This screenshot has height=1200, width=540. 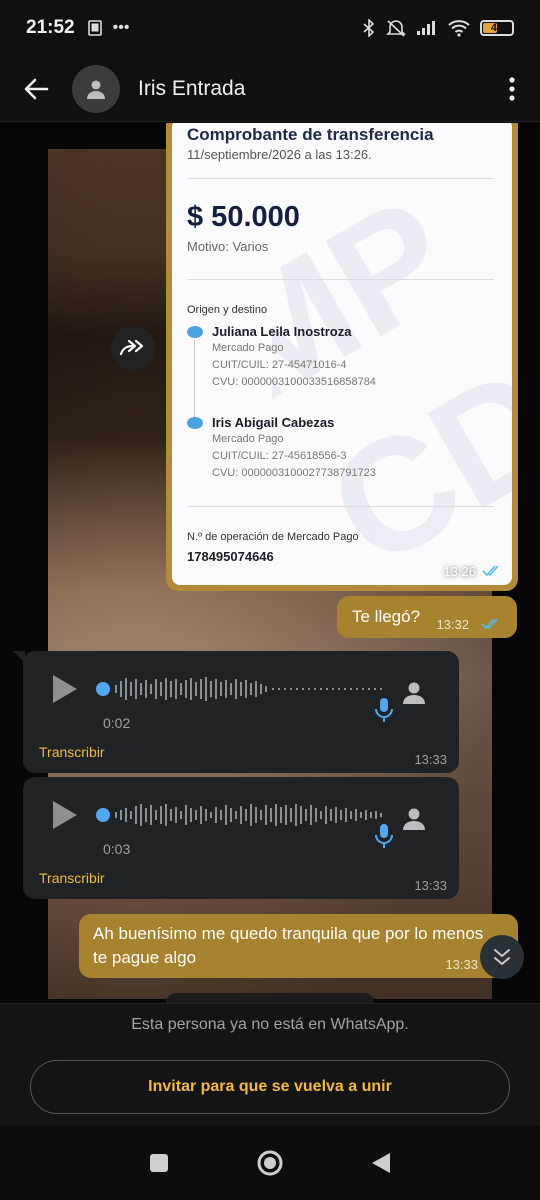 What do you see at coordinates (241, 838) in the screenshot?
I see `voice-message: 0:03 Transcribir 13:33` at bounding box center [241, 838].